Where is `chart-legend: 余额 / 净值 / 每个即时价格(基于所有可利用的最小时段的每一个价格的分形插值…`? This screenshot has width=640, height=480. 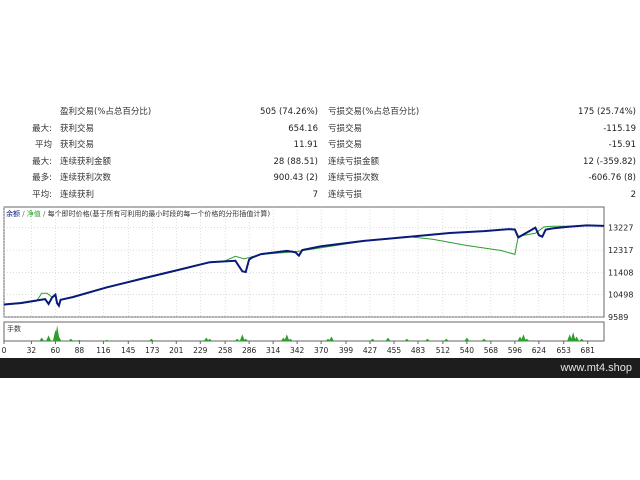
chart-legend: 余额 / 净值 / 每个即时价格(基于所有可利用的最小时段的每一个价格的分形插值… is located at coordinates (138, 213).